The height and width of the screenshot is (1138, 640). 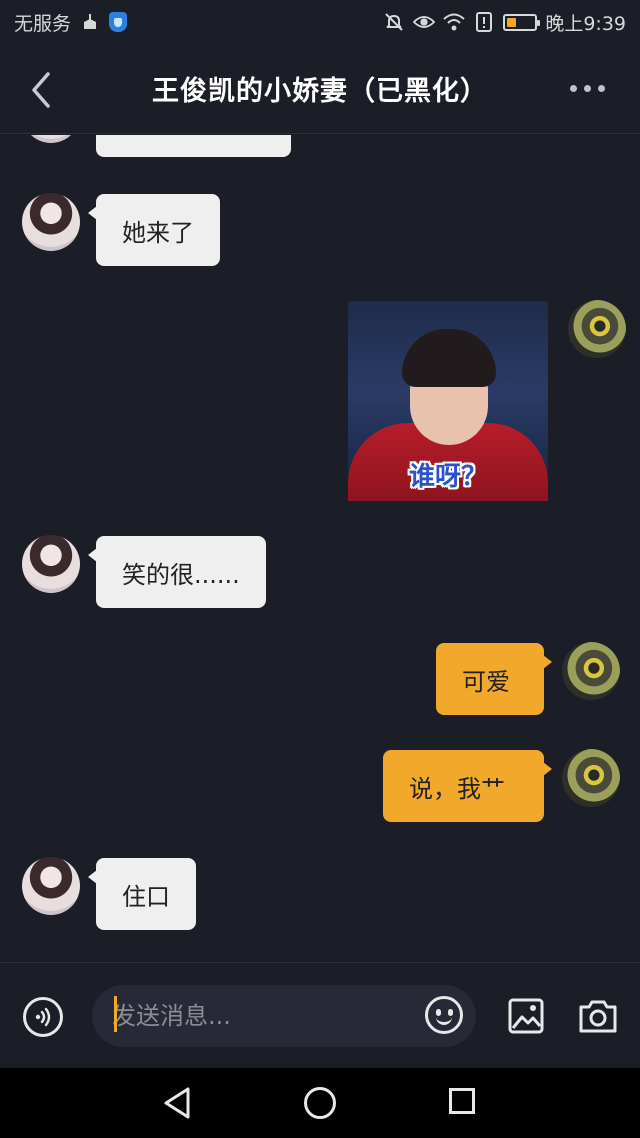 I want to click on status-left: 无服务, so click(x=71, y=22).